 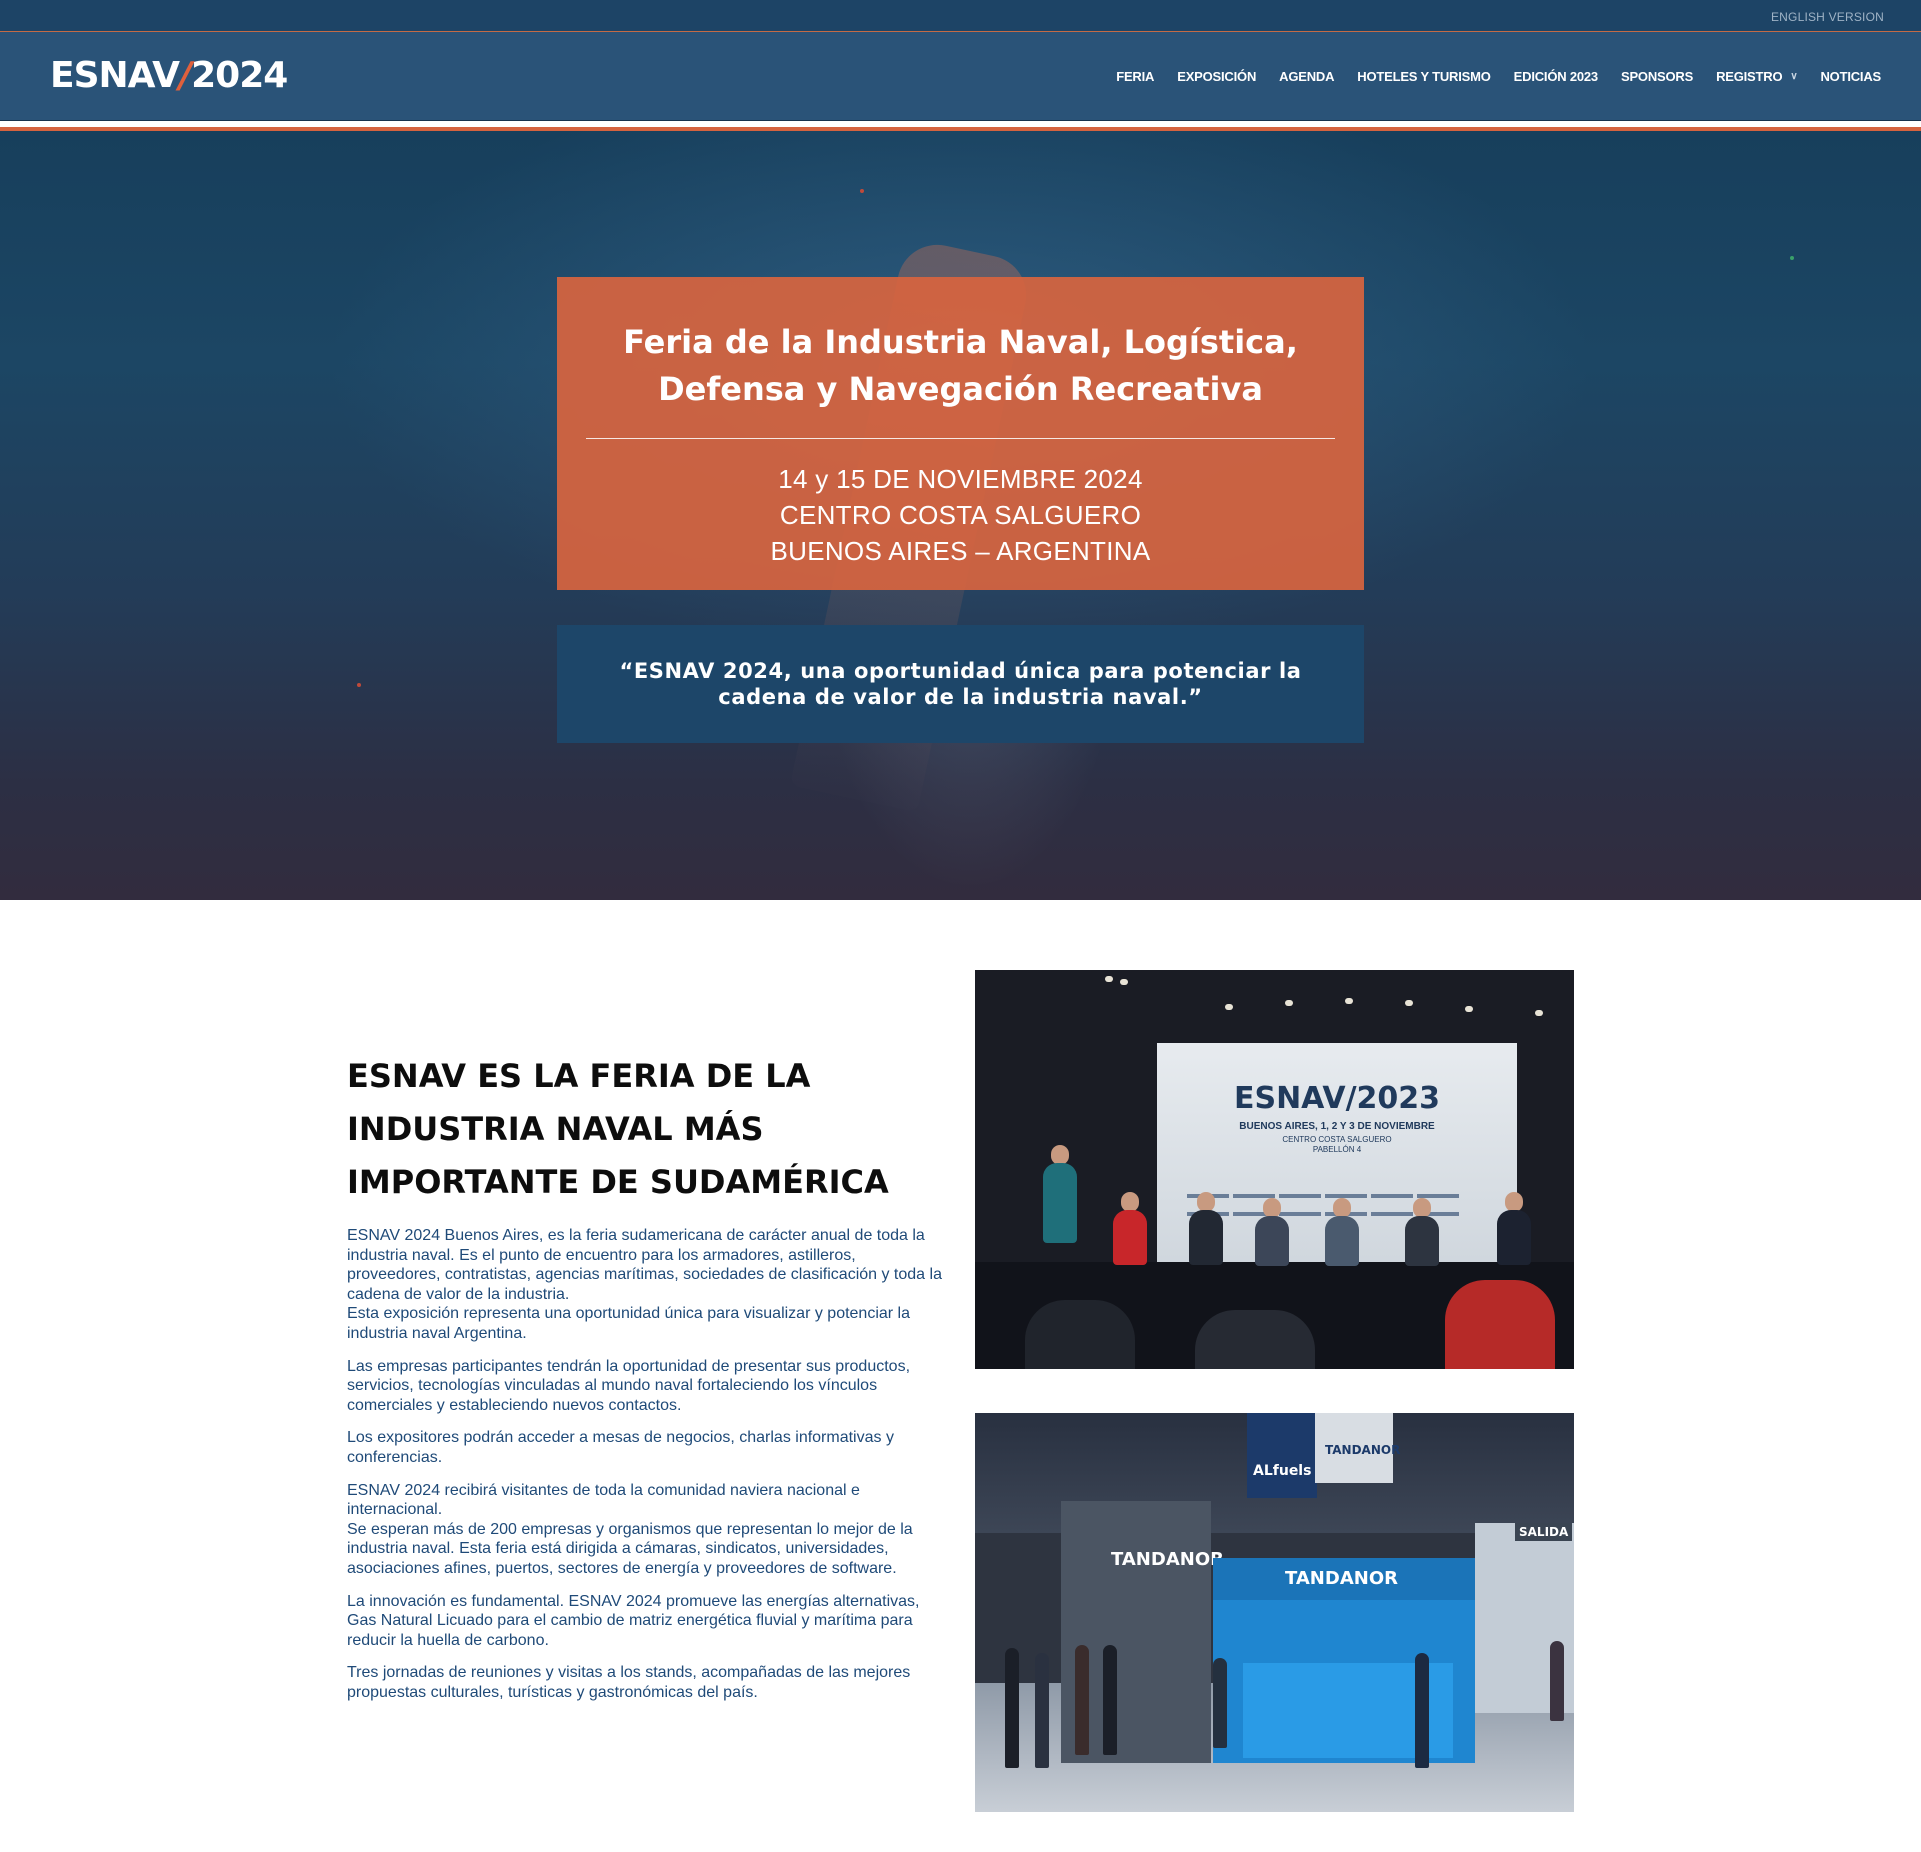 I want to click on logo-slash: /, so click(x=185, y=75).